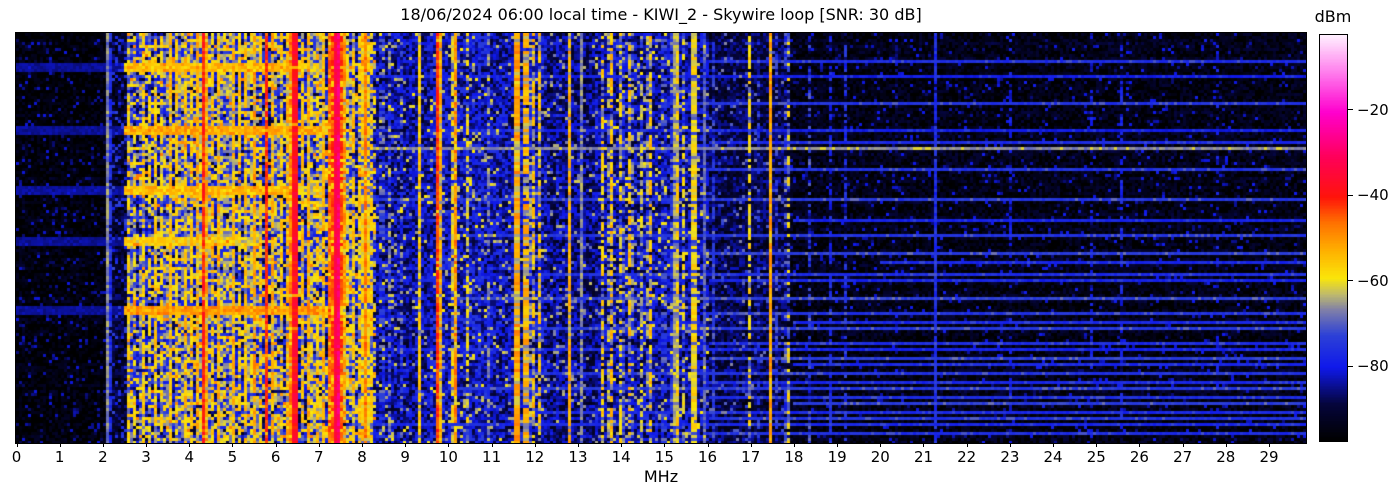 This screenshot has width=1400, height=500. What do you see at coordinates (837, 457) in the screenshot?
I see `x-tick-label: 19` at bounding box center [837, 457].